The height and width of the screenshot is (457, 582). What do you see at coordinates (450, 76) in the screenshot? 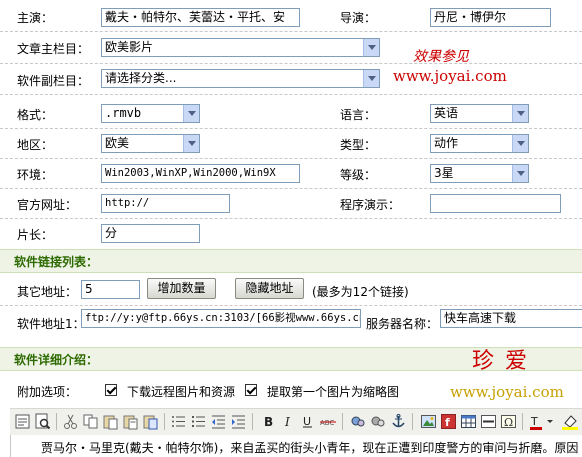
I see `watermark-url-top: www.joyai.com` at bounding box center [450, 76].